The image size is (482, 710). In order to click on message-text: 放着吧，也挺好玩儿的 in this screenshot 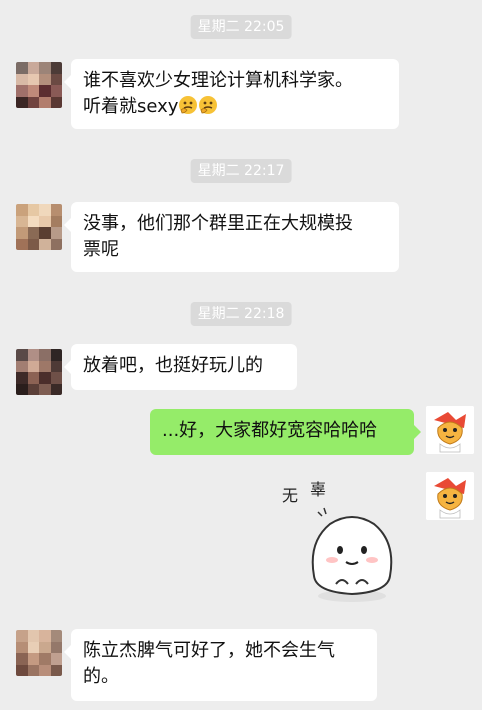, I will do `click(173, 365)`.